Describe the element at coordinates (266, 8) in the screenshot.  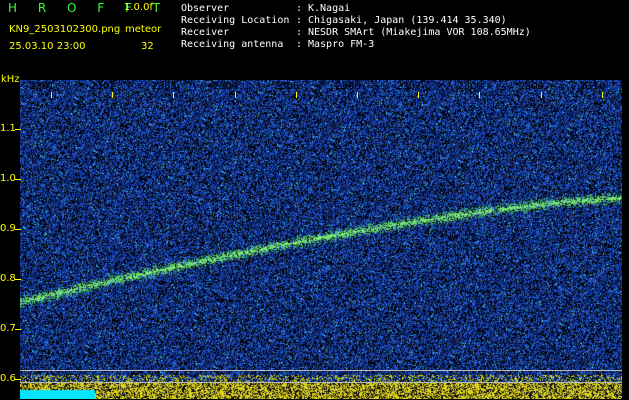
I see `info-row-observer: Observer: K.Nagai` at that location.